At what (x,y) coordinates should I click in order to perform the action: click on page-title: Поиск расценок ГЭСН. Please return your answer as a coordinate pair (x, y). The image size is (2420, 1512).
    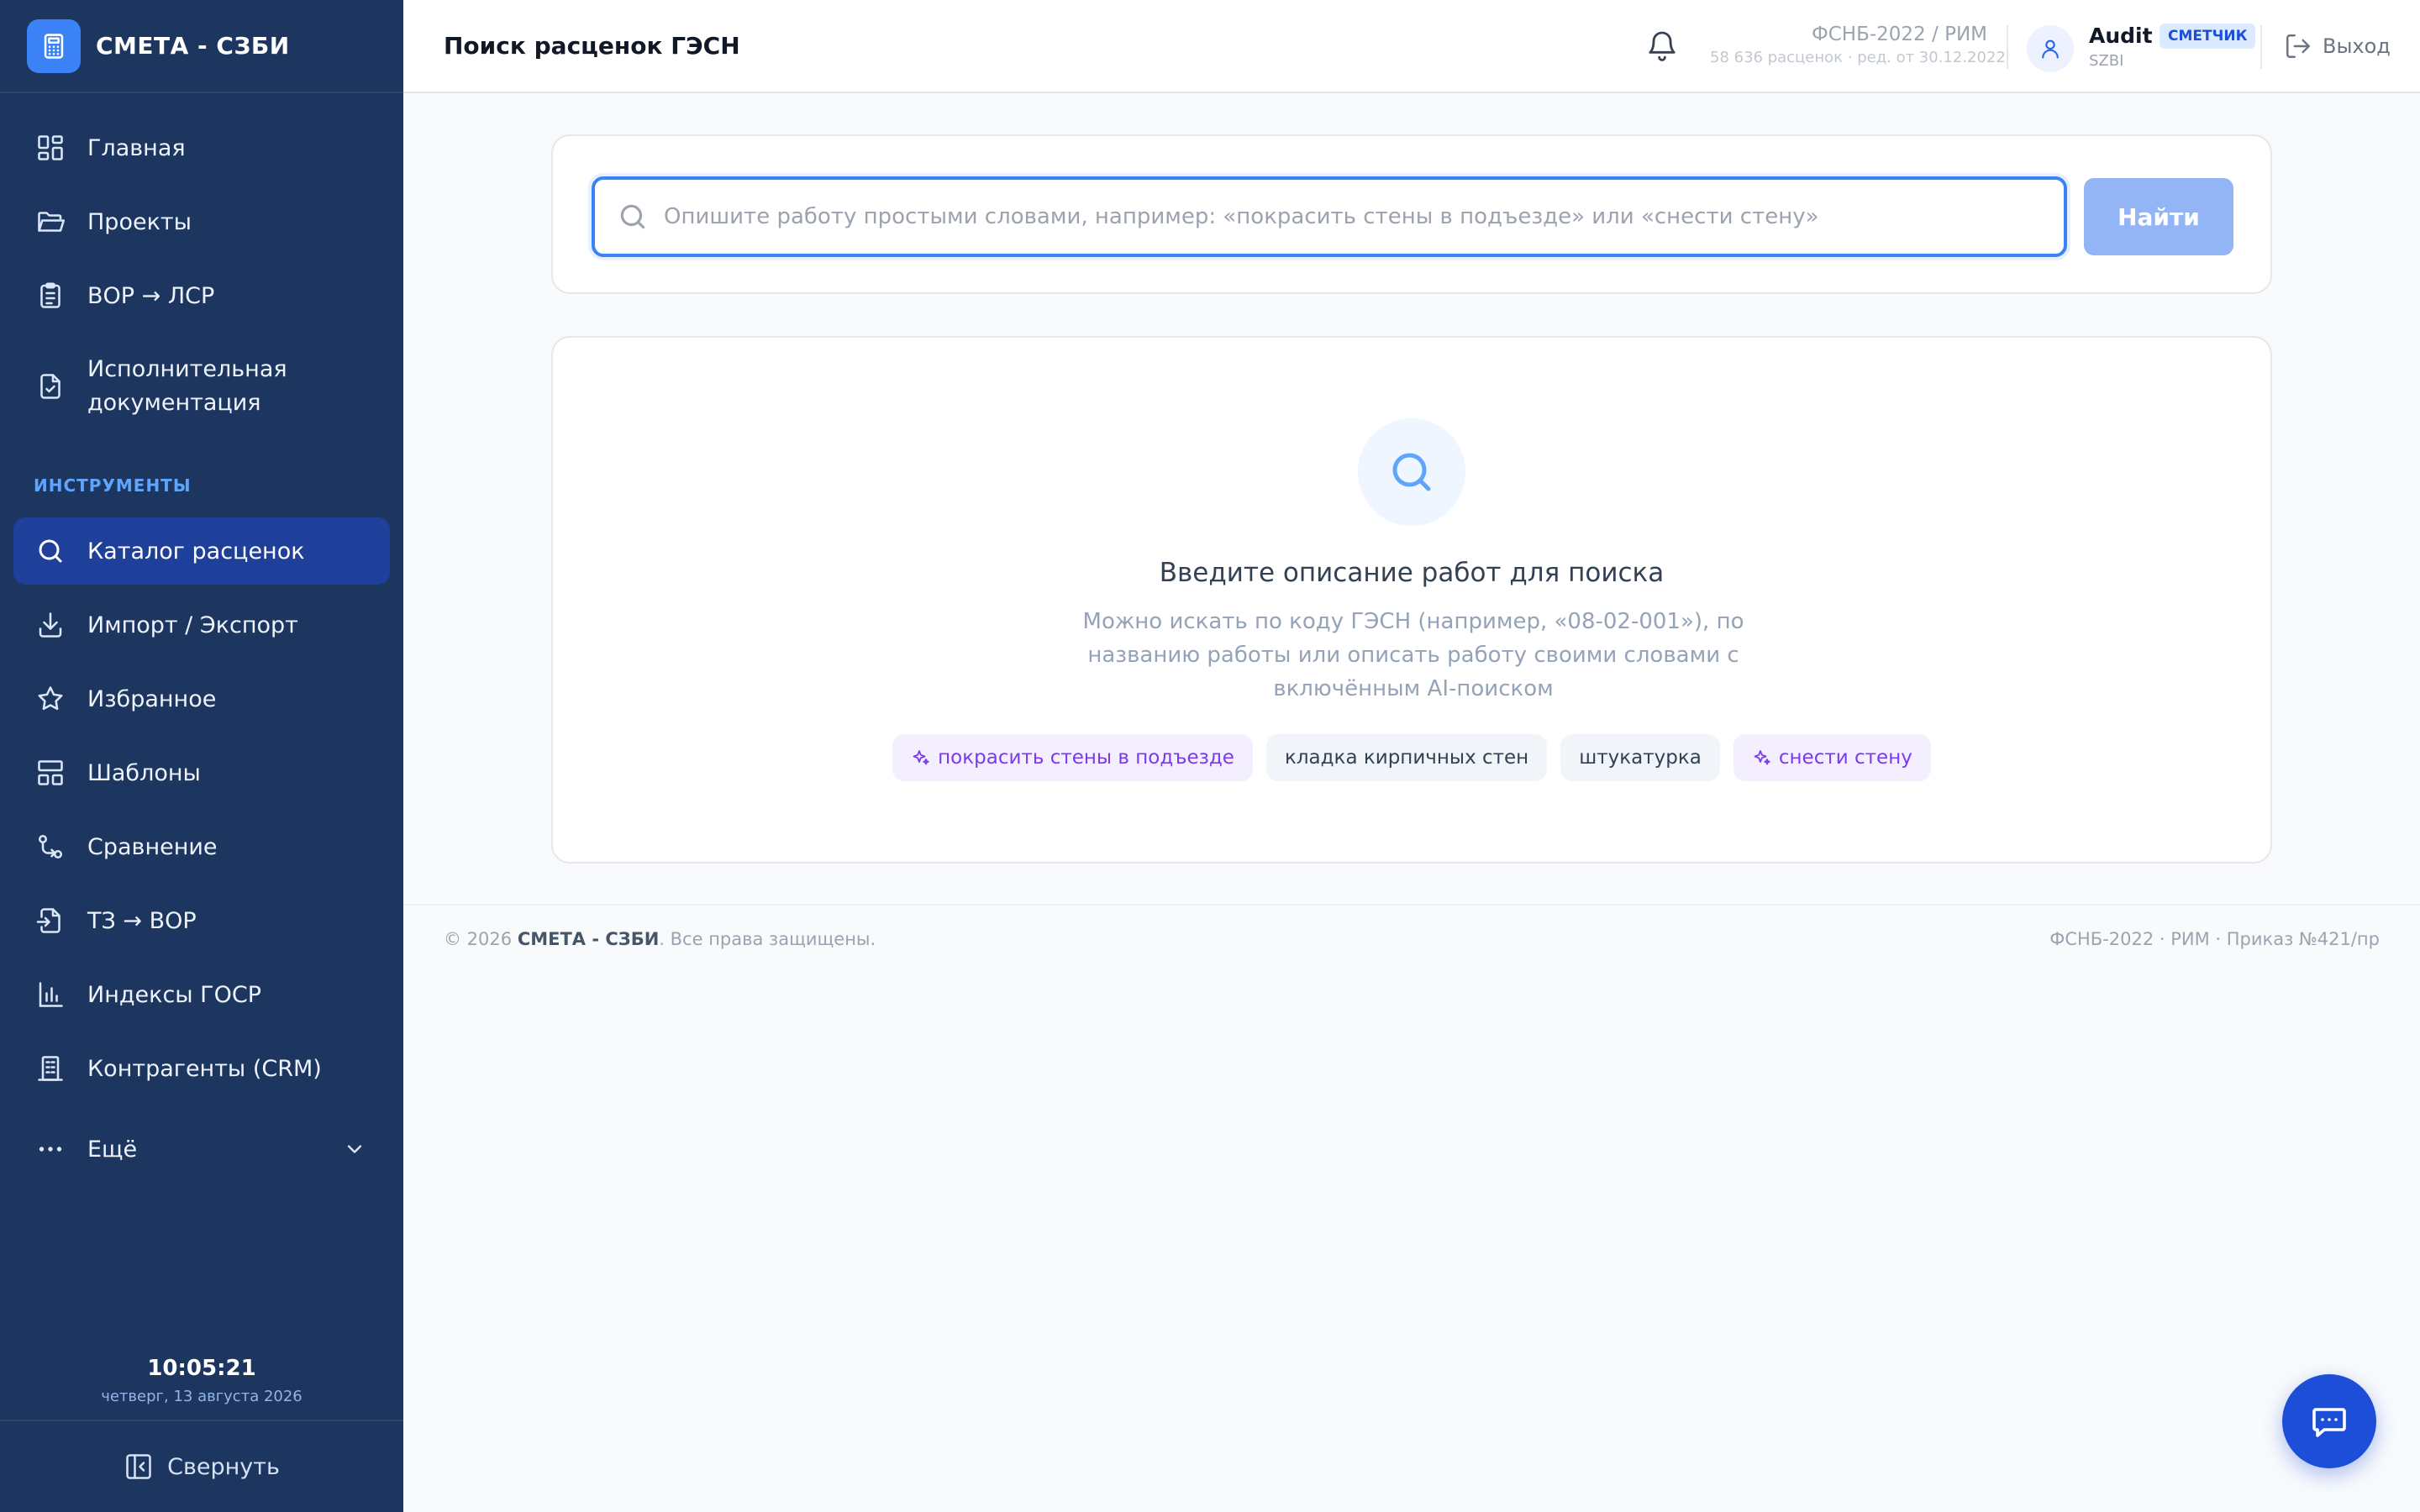
    Looking at the image, I should click on (592, 46).